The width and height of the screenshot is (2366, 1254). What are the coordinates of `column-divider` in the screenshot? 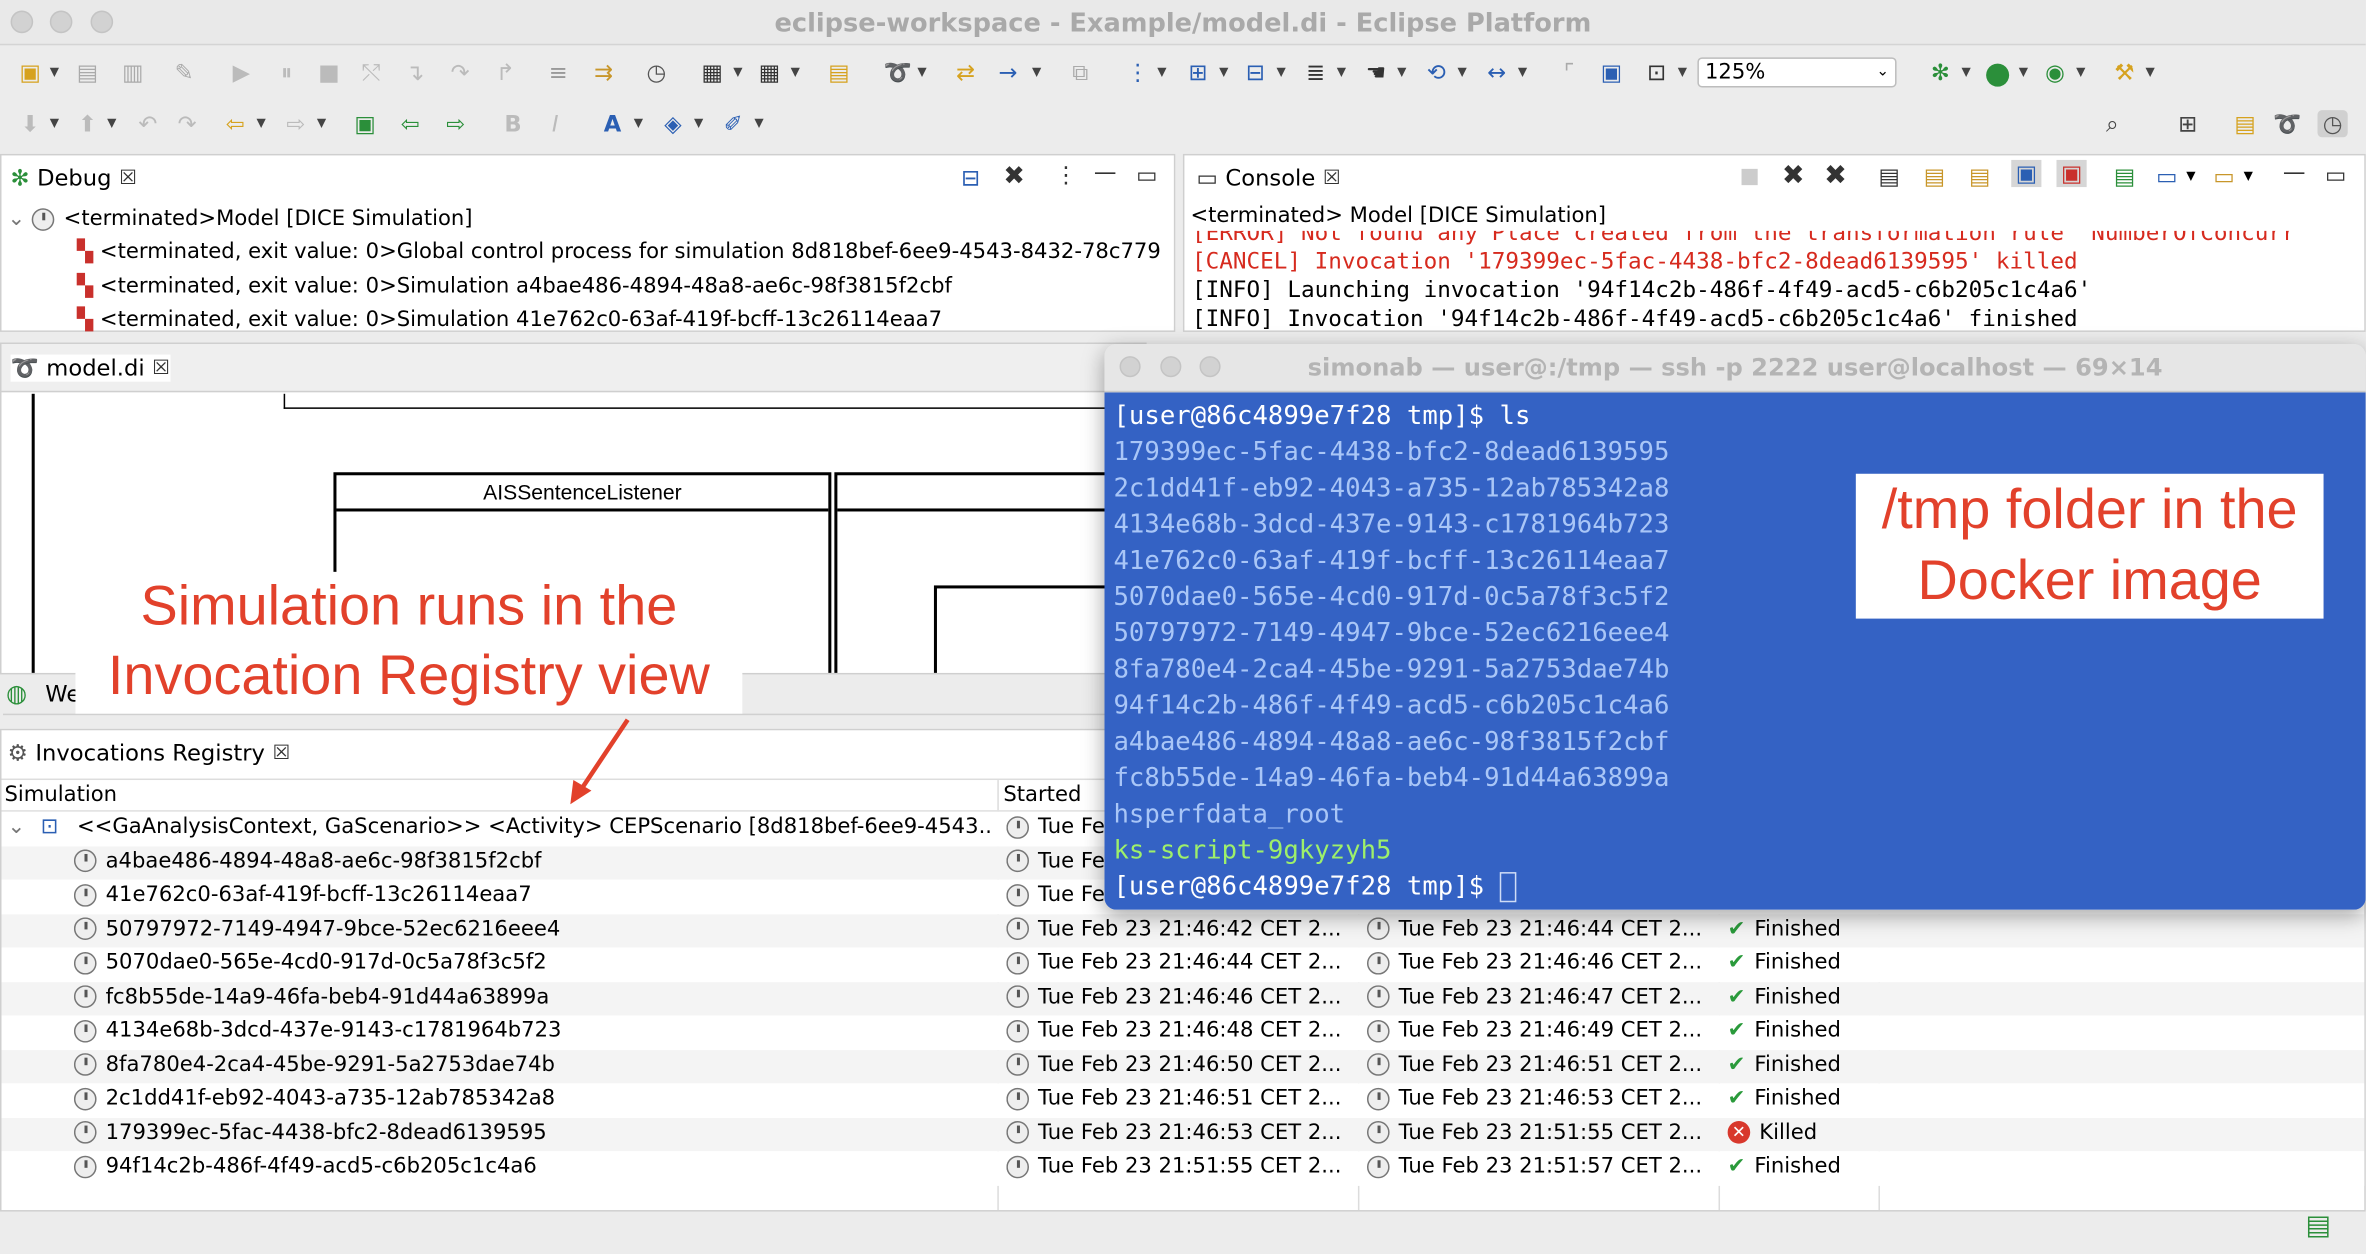 It's located at (998, 795).